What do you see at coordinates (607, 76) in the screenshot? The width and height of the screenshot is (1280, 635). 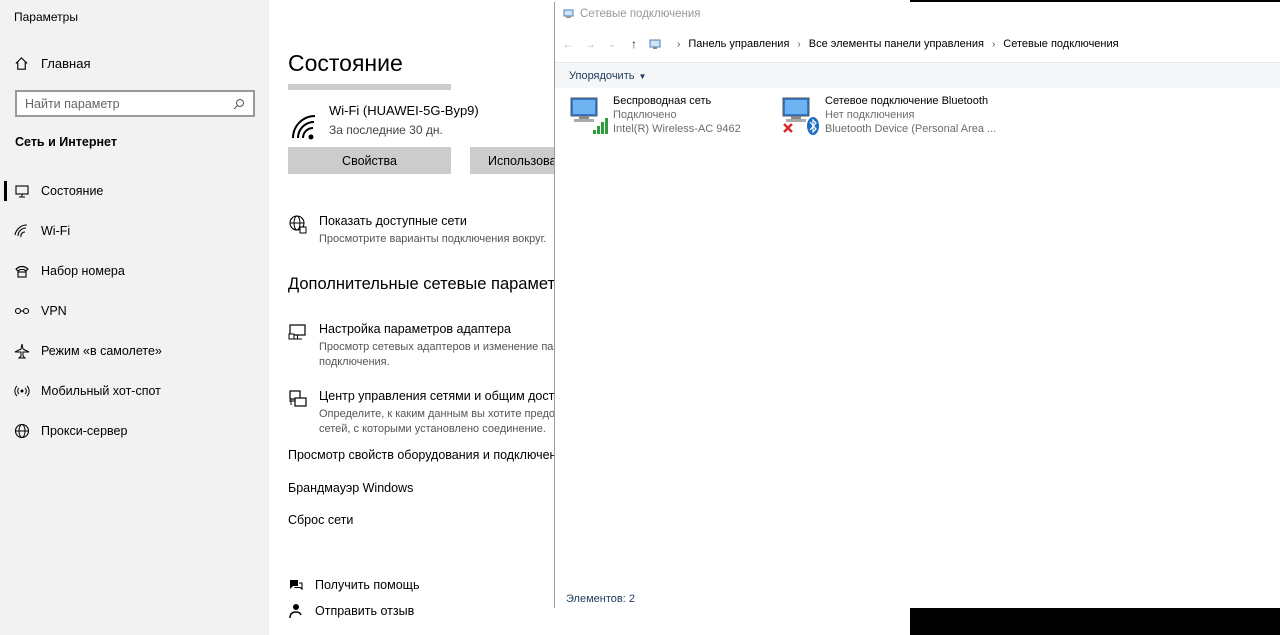 I see `organize-menu: Упорядочить ▼` at bounding box center [607, 76].